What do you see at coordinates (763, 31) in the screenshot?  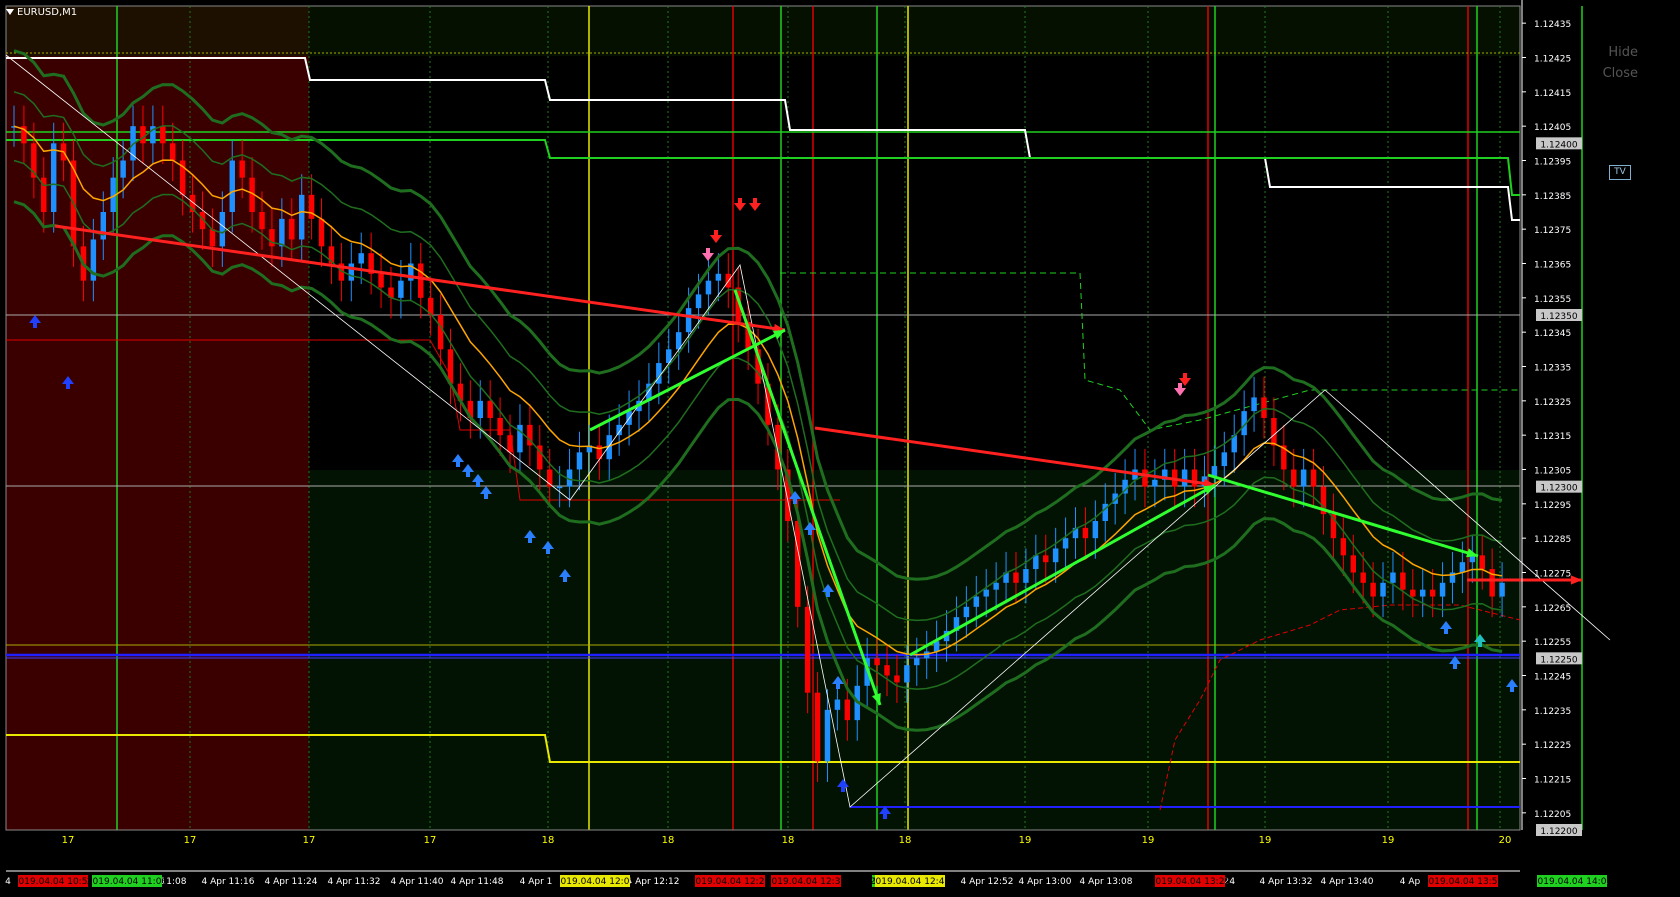 I see `top-dotted-zone` at bounding box center [763, 31].